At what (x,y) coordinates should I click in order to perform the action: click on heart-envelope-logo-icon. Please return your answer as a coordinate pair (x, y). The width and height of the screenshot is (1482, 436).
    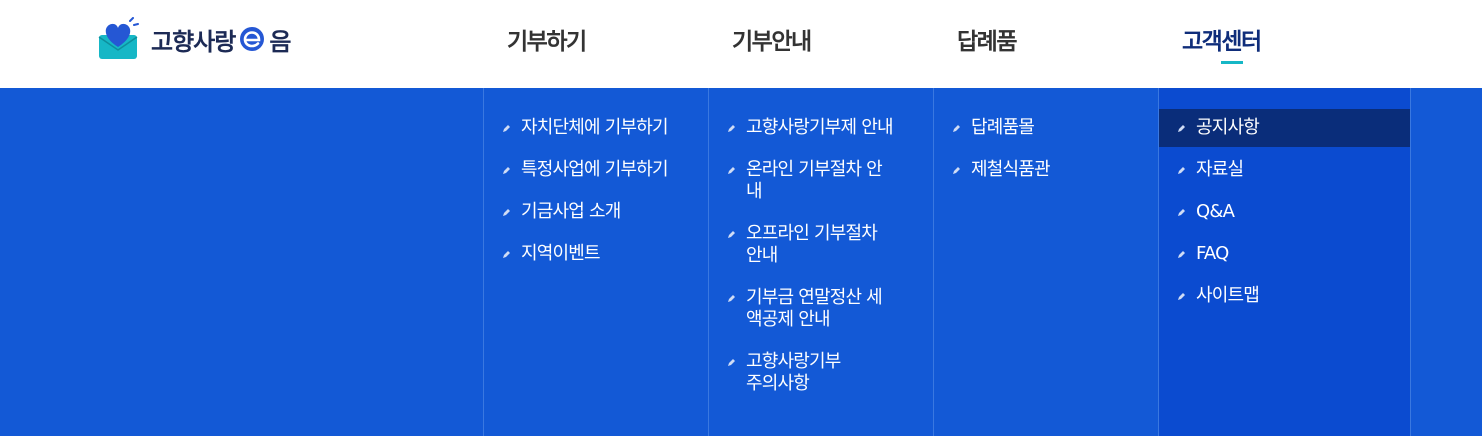
    Looking at the image, I should click on (118, 38).